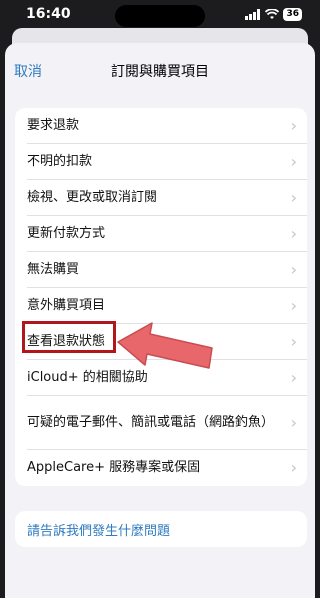  Describe the element at coordinates (161, 198) in the screenshot. I see `list-item-manage-subscriptions: 檢視、更改或取消訂閱 ›` at that location.